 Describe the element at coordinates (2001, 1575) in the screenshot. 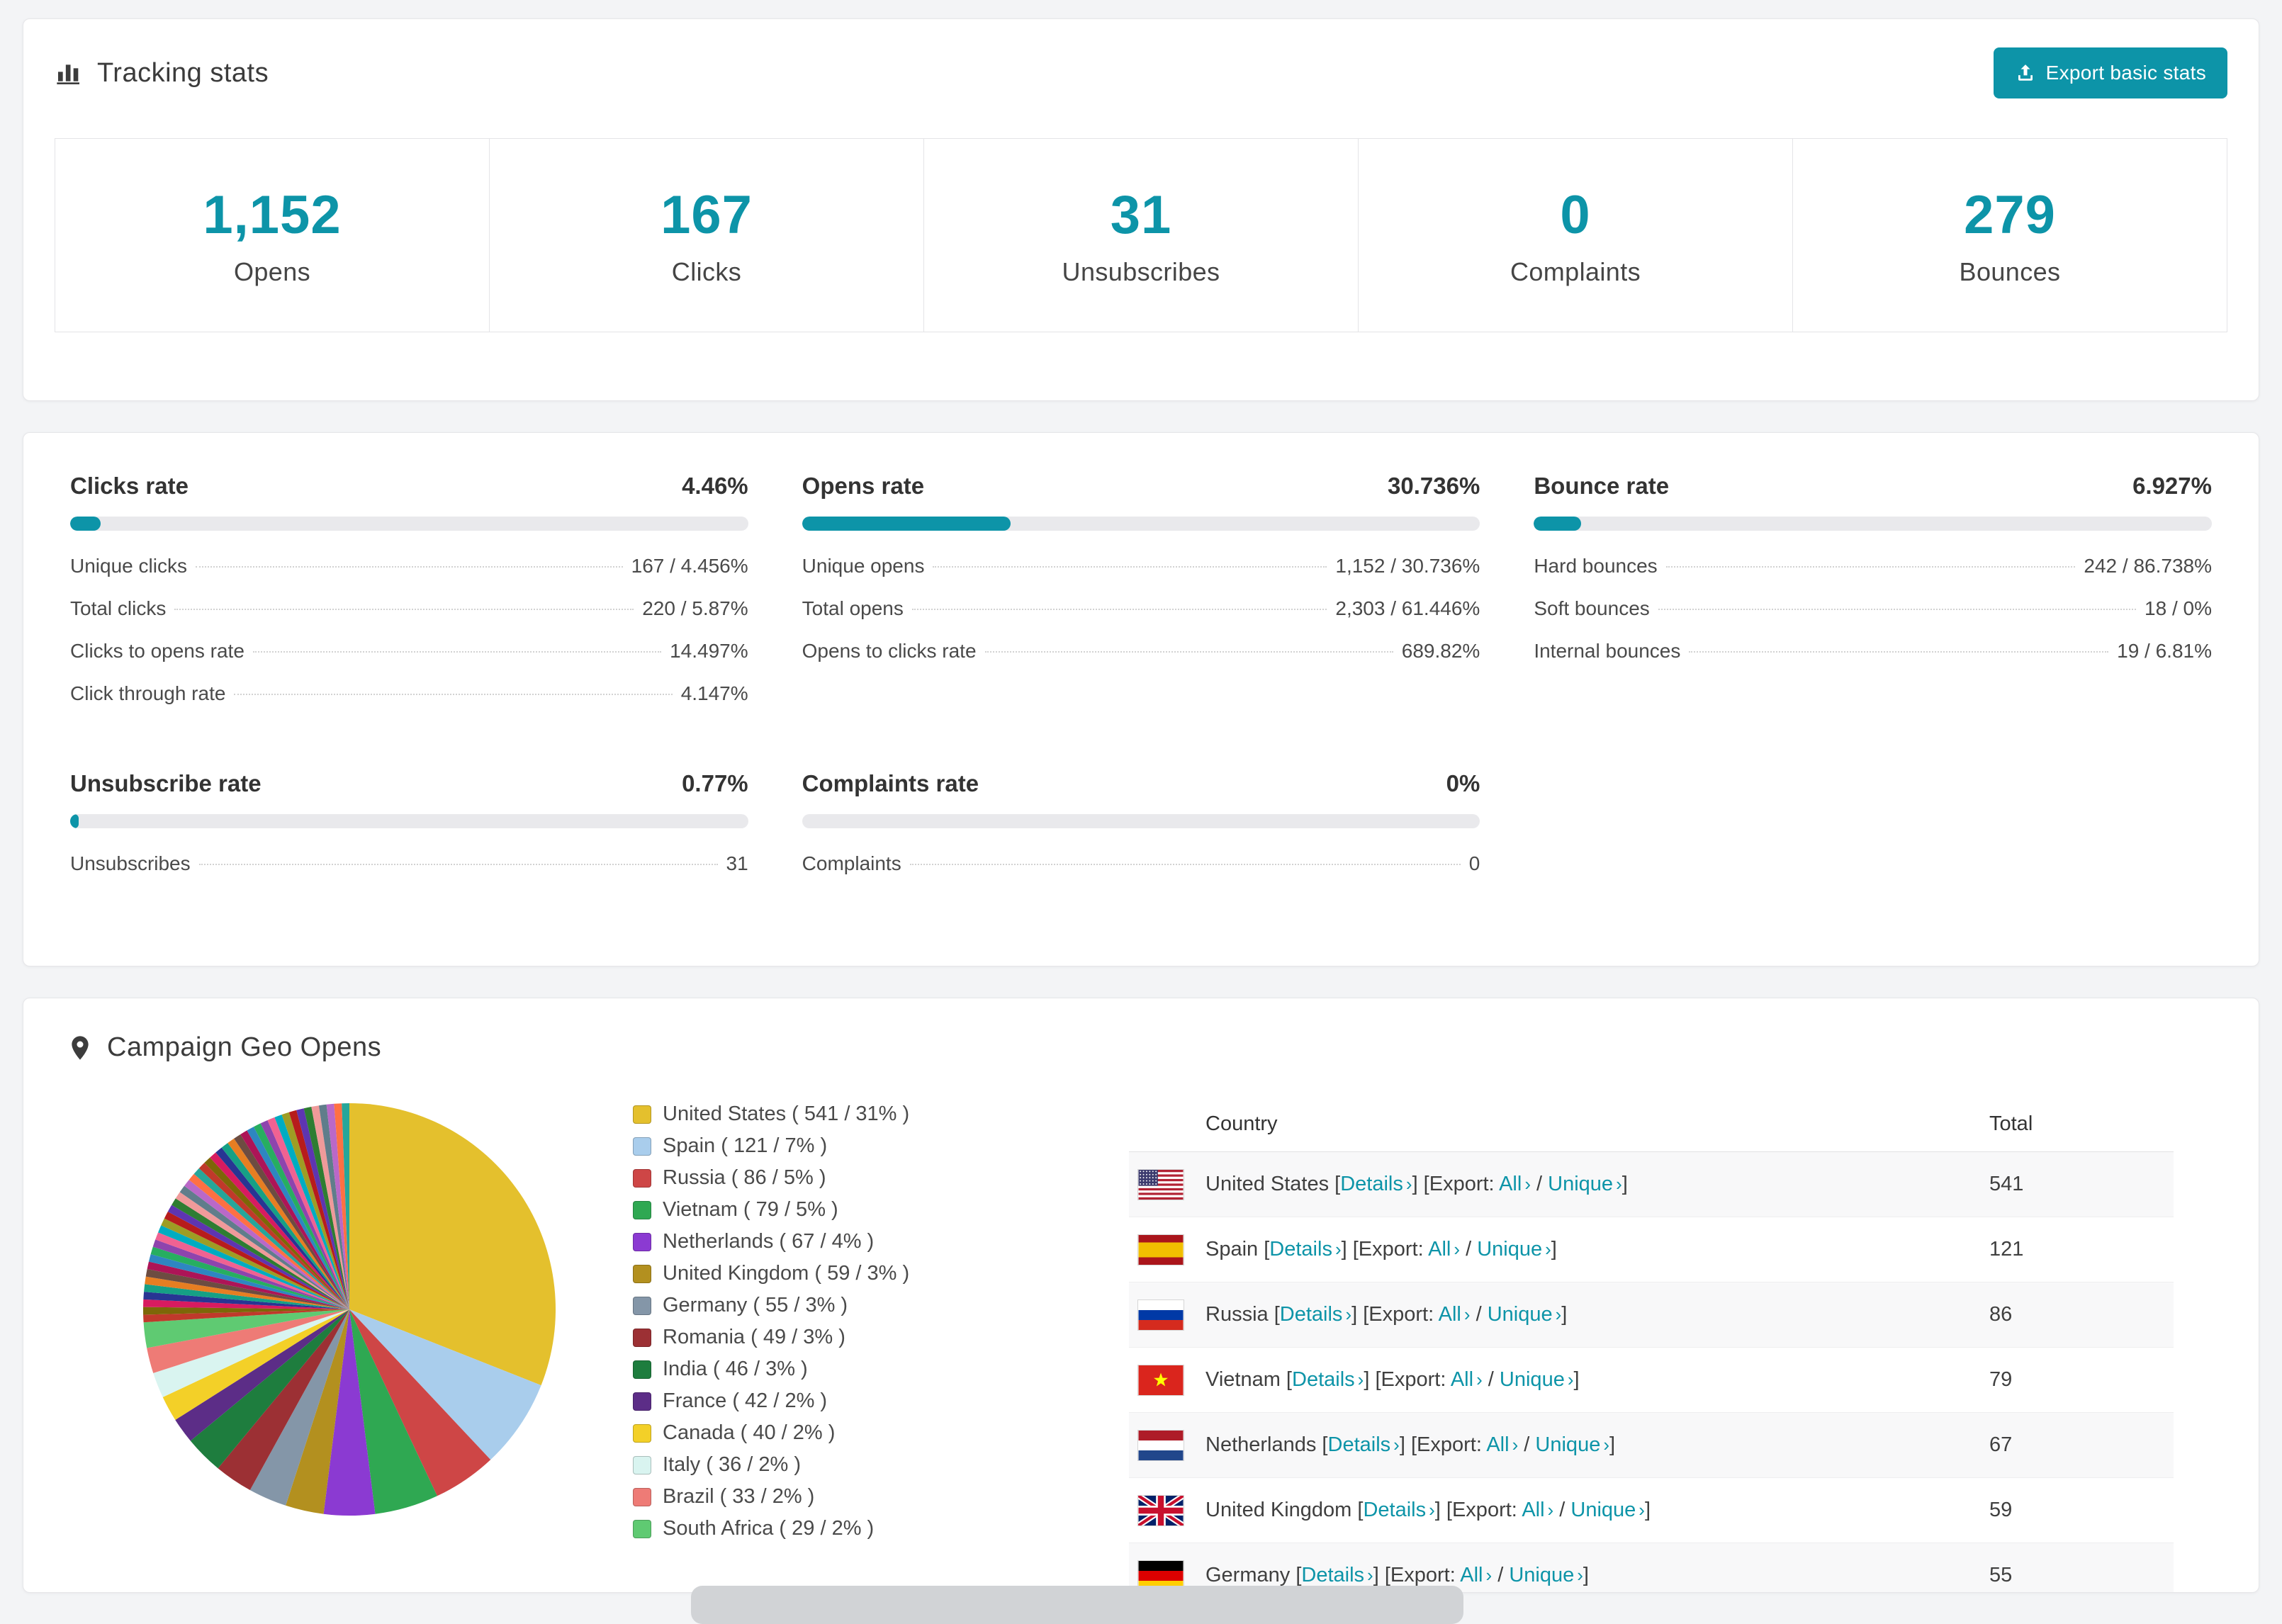

I see `country-total: 55` at that location.